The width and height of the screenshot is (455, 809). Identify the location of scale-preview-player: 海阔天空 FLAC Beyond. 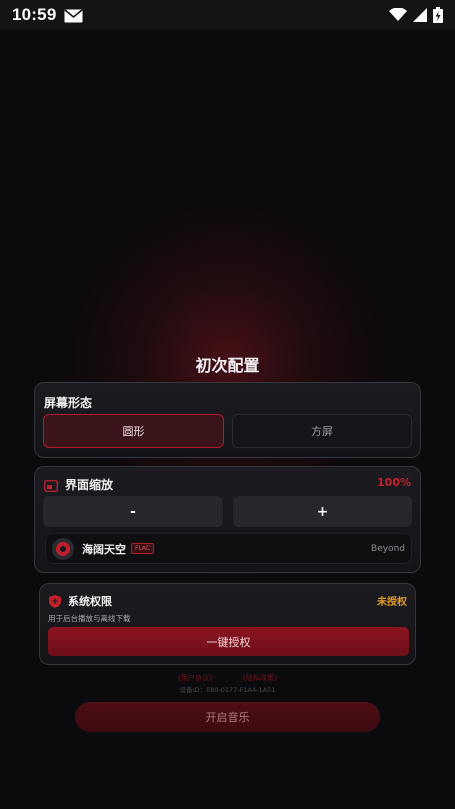
(228, 548).